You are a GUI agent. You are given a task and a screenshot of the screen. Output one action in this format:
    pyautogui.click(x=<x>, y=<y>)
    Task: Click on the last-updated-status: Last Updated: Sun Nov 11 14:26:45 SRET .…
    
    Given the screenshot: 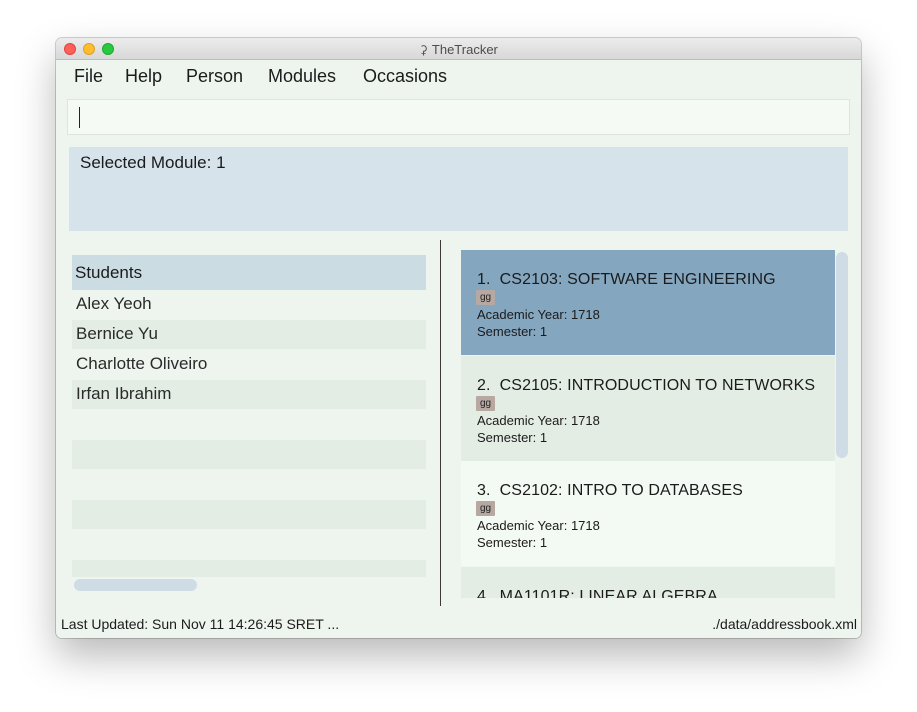 What is the action you would take?
    pyautogui.click(x=200, y=624)
    